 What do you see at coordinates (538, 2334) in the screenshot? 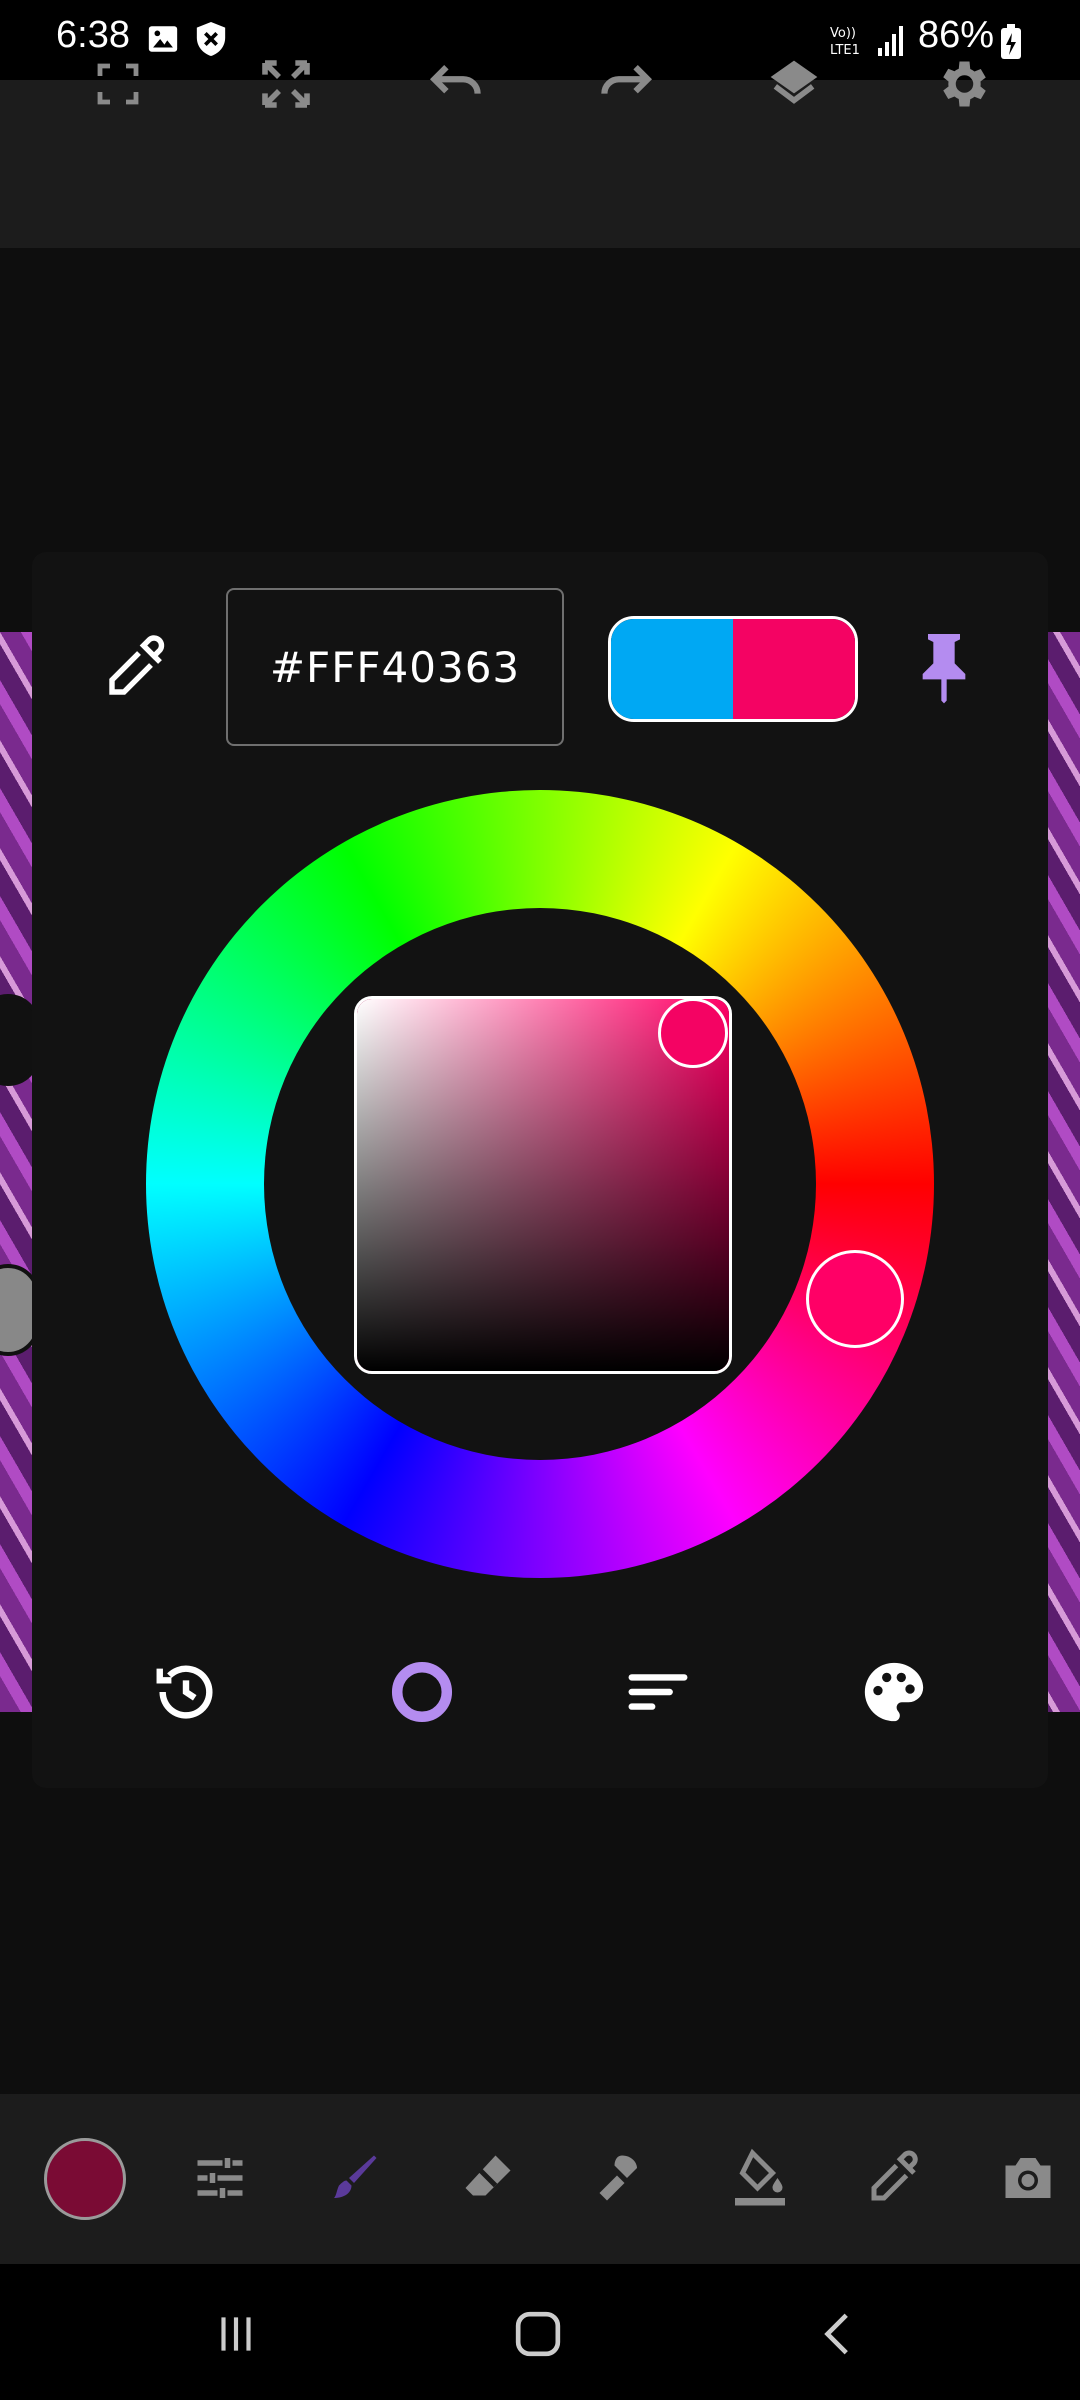
I see `home-icon` at bounding box center [538, 2334].